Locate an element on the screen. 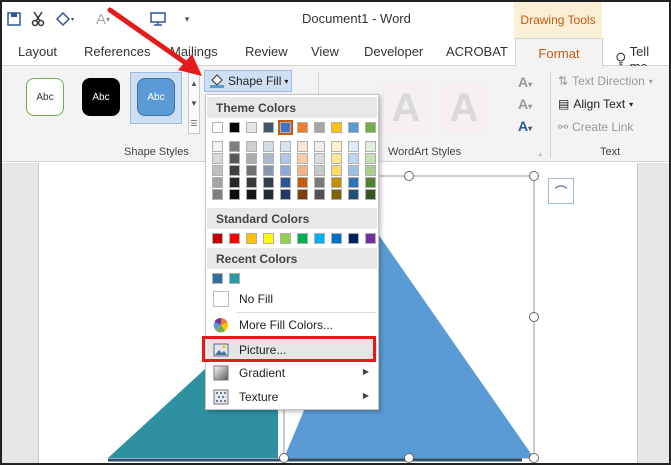 This screenshot has width=671, height=465. theme-colors-header: Theme Colors is located at coordinates (292, 107).